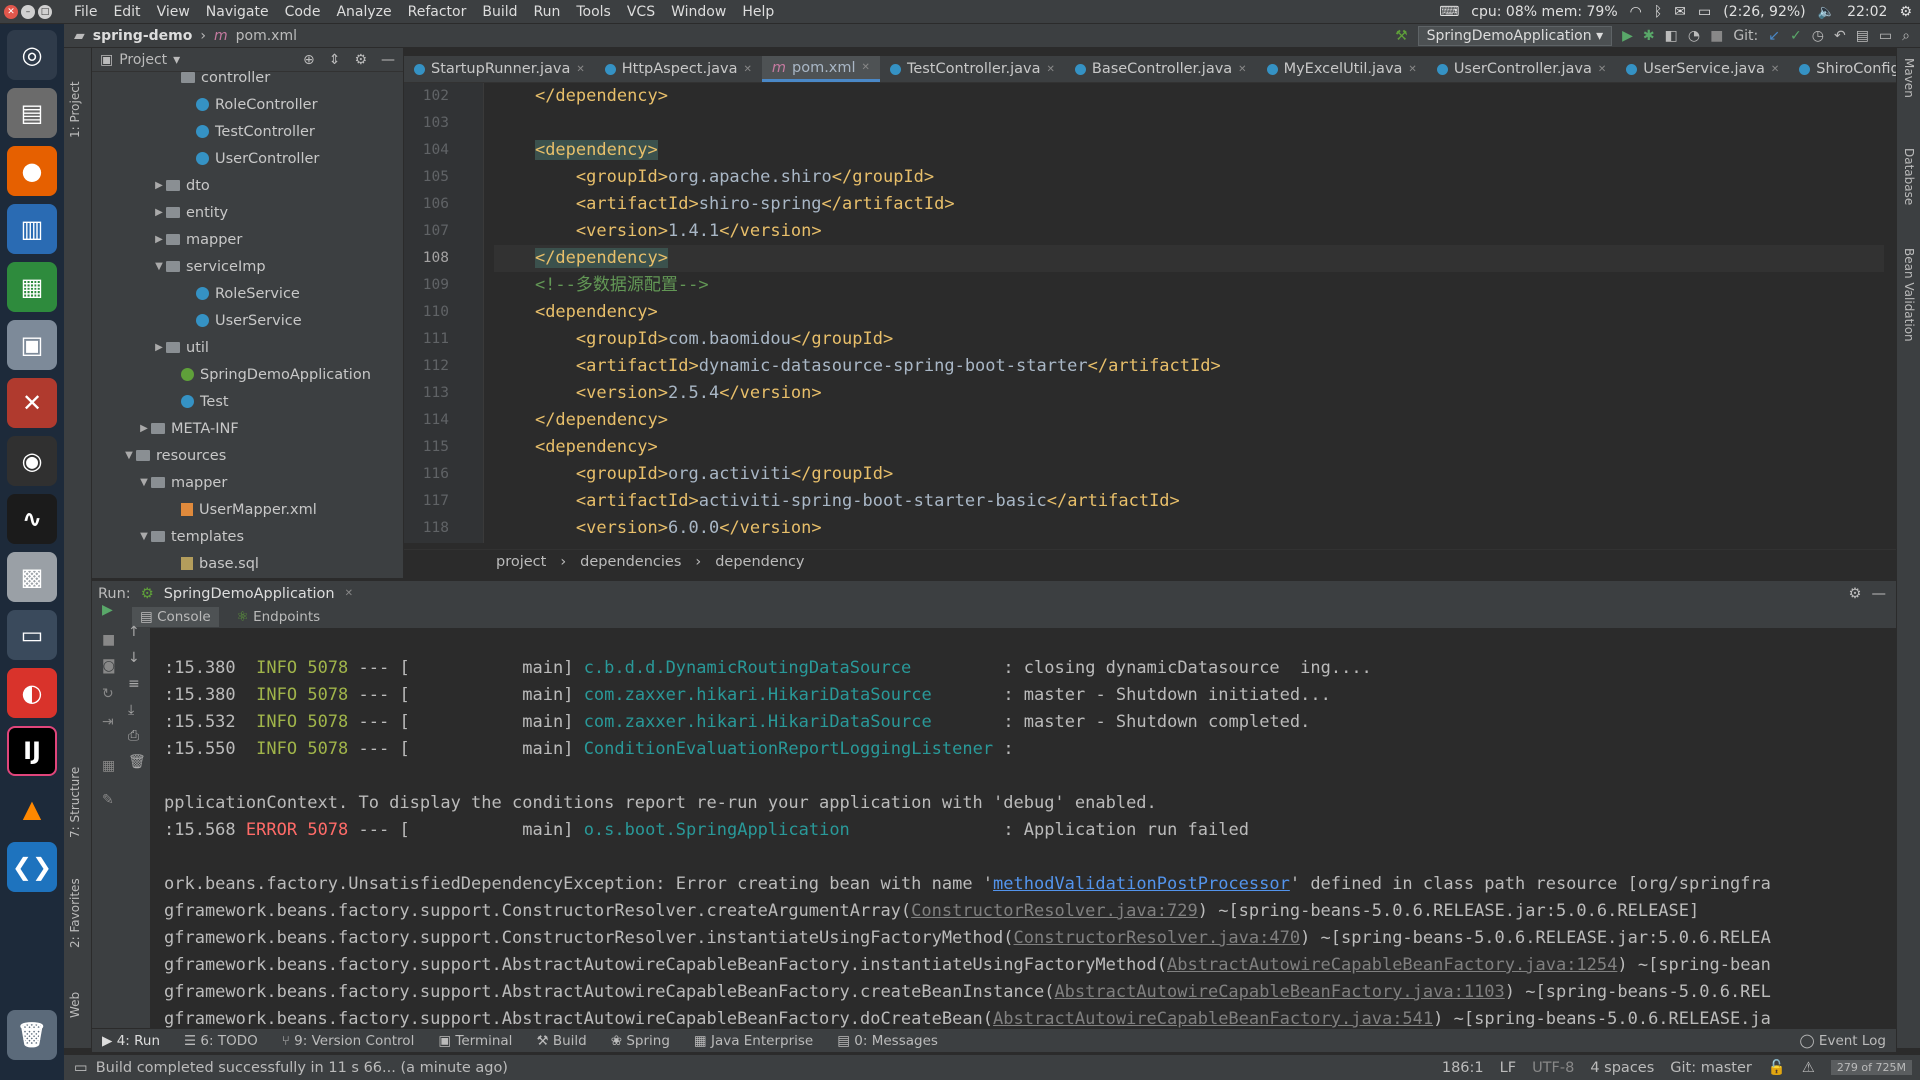 This screenshot has height=1080, width=1920. I want to click on project-tool-button: 1: Project, so click(75, 98).